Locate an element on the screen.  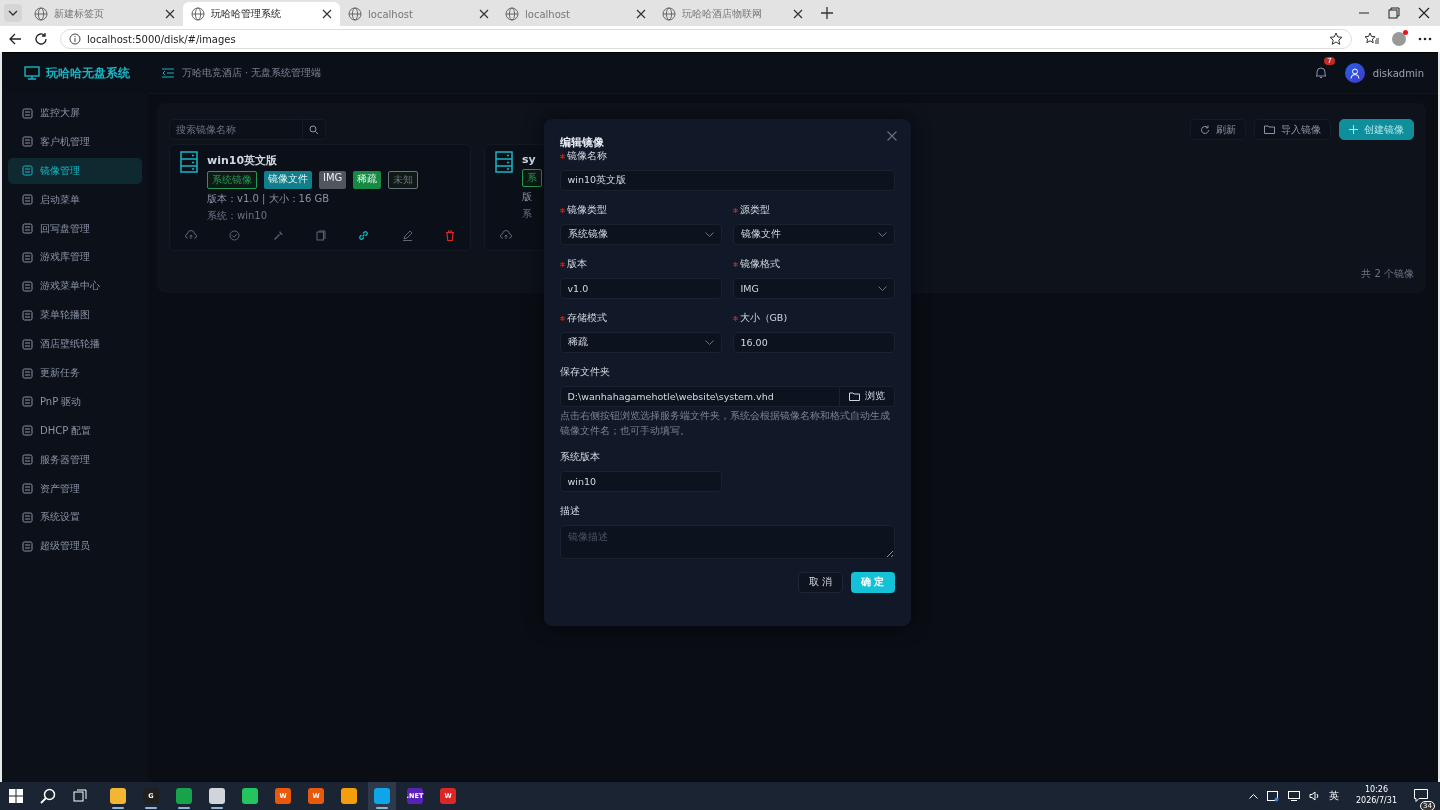
wrench-icon is located at coordinates (278, 235).